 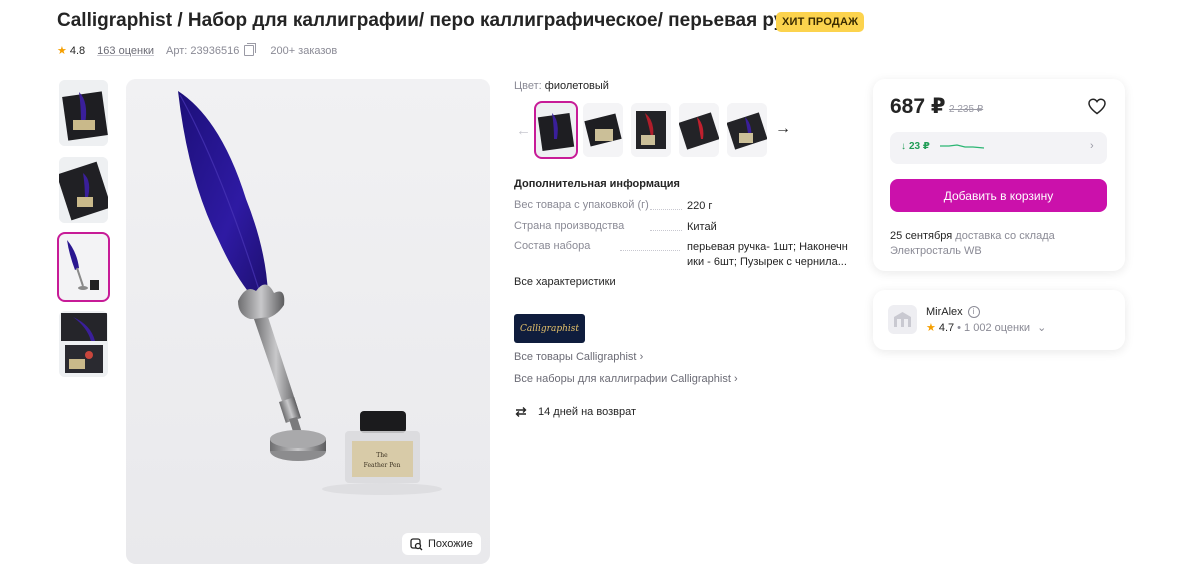 I want to click on return-label: 14 дней на возврат, so click(x=587, y=412).